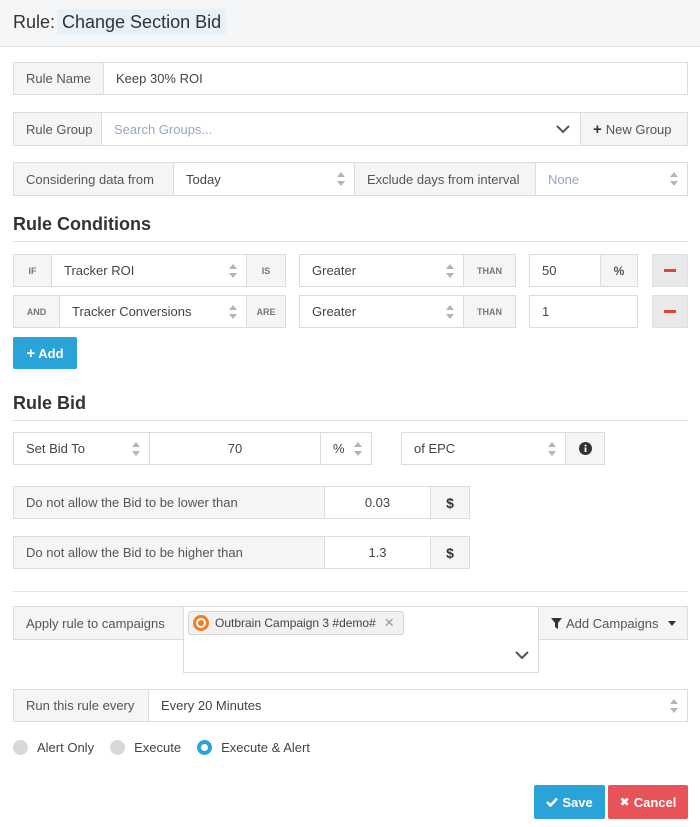  I want to click on interval-select: Today, so click(264, 179).